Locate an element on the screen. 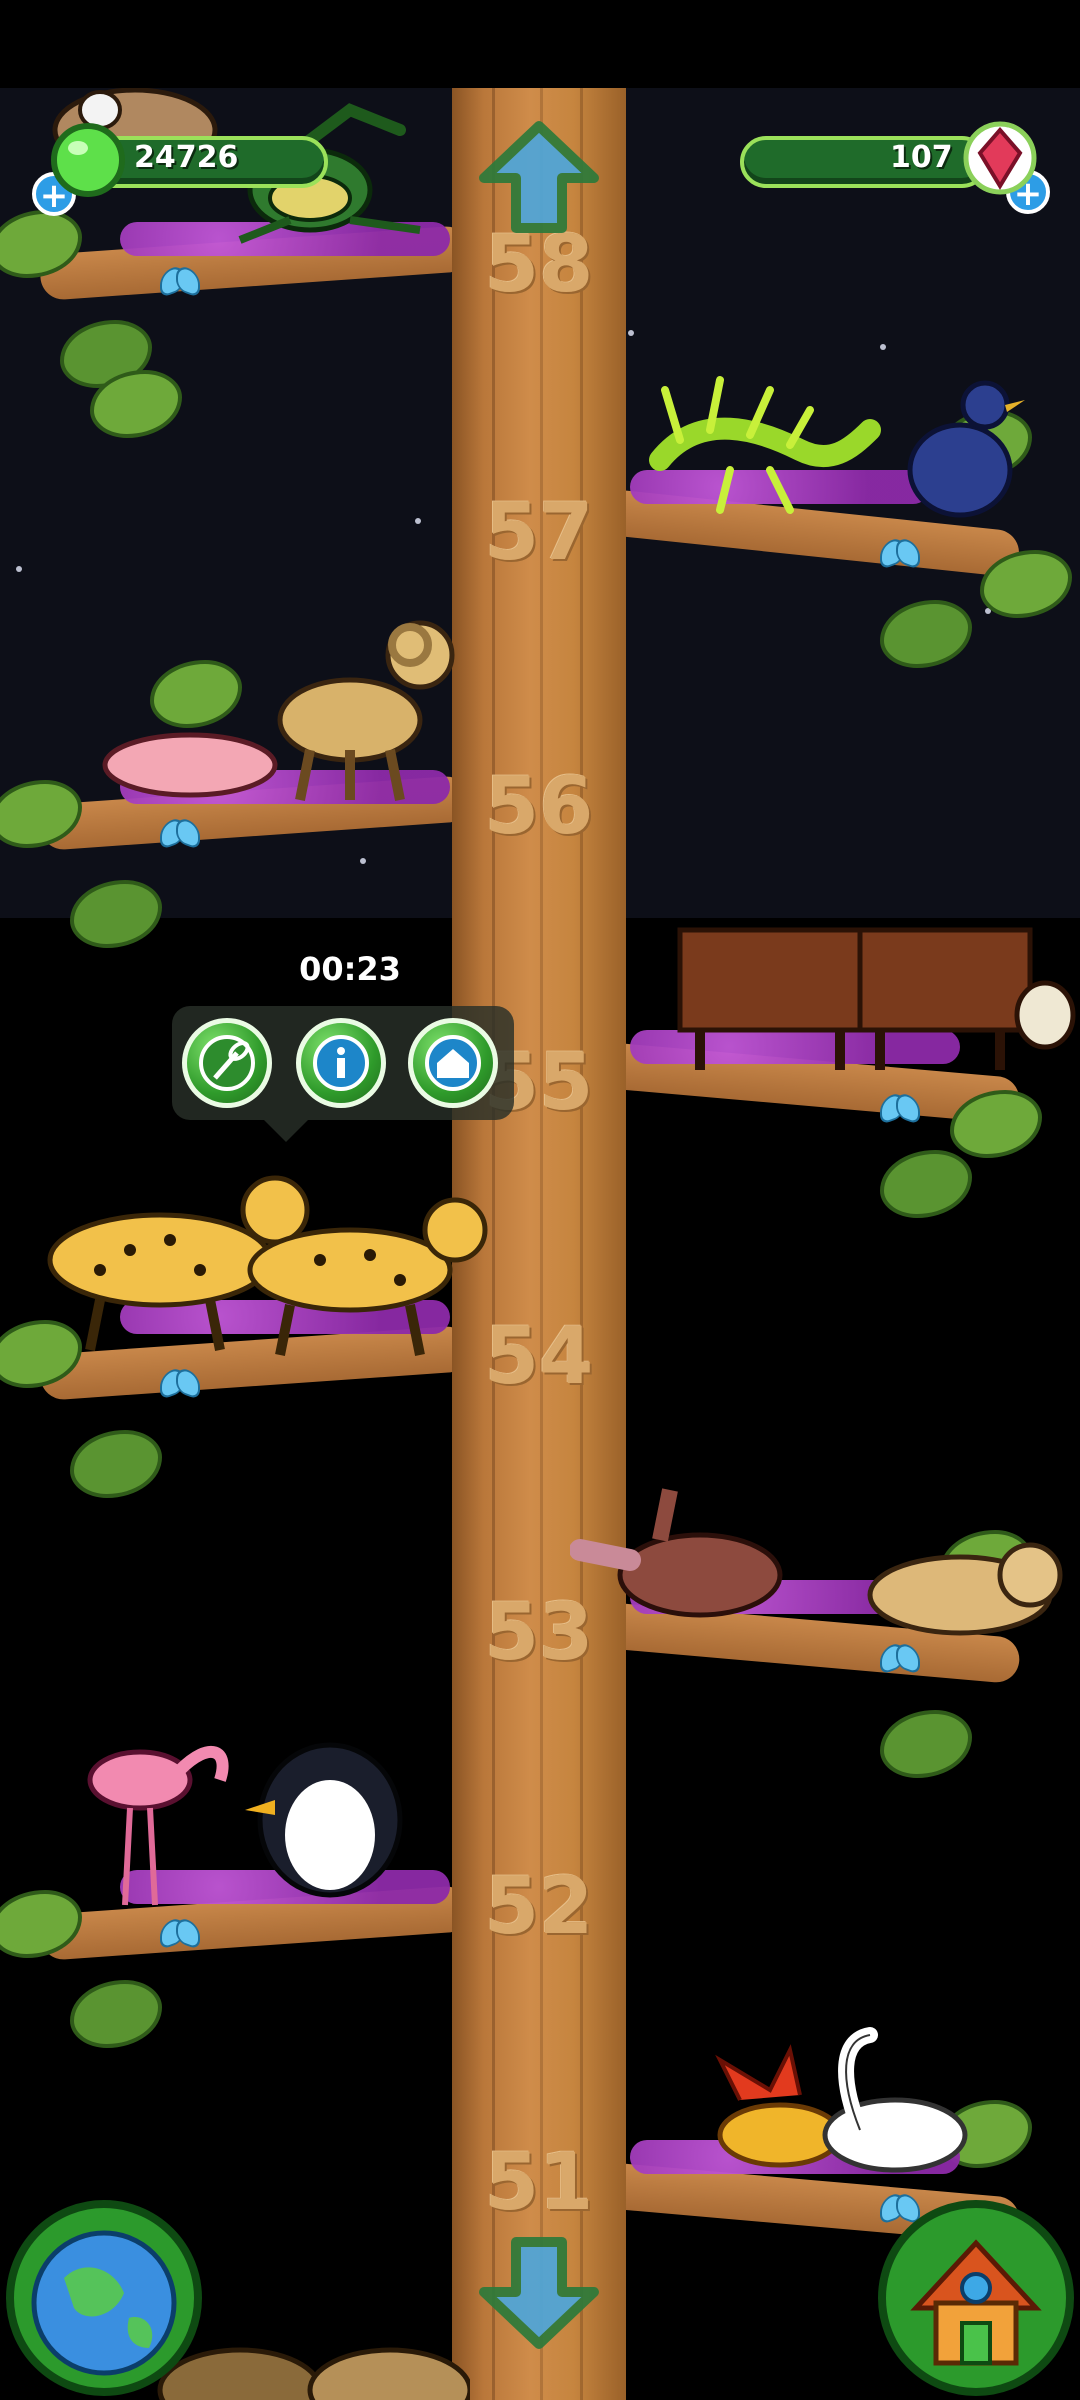 This screenshot has width=1080, height=2400. habitat-icon is located at coordinates (453, 1063).